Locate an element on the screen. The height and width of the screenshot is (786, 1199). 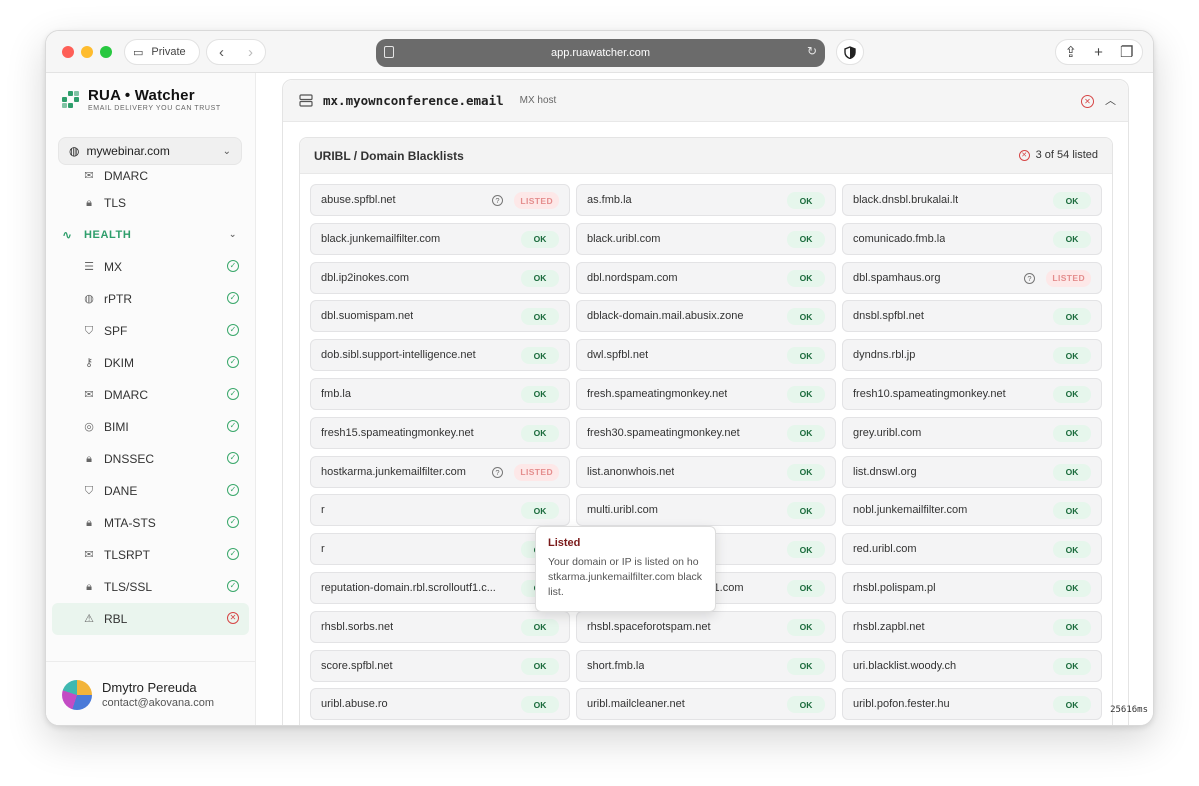
blacklist-name: rhsbl.sorbs.net is located at coordinates (357, 626).